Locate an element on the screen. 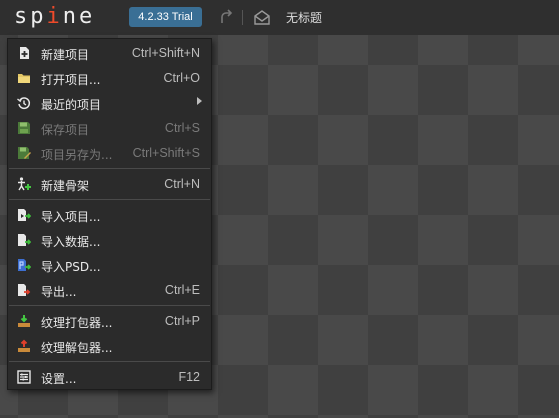 Image resolution: width=559 pixels, height=418 pixels. menu-item-texture-packer: 纹理打包器... Ctrl+P is located at coordinates (109, 321).